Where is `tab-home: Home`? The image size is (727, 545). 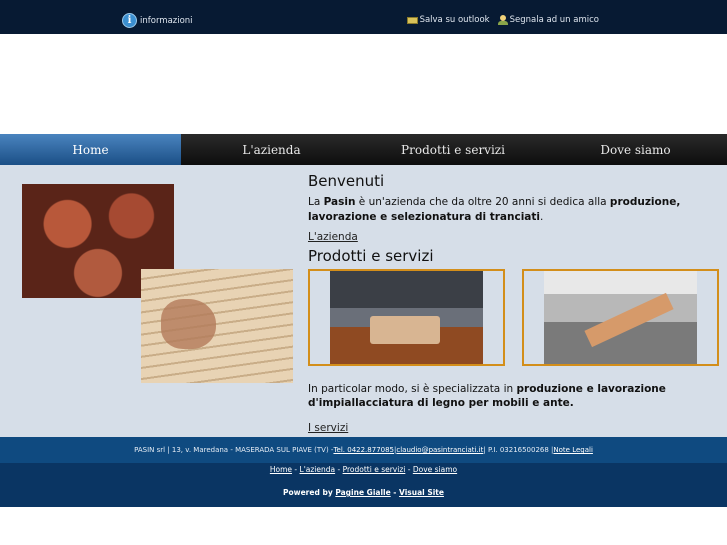
tab-home: Home is located at coordinates (90, 149).